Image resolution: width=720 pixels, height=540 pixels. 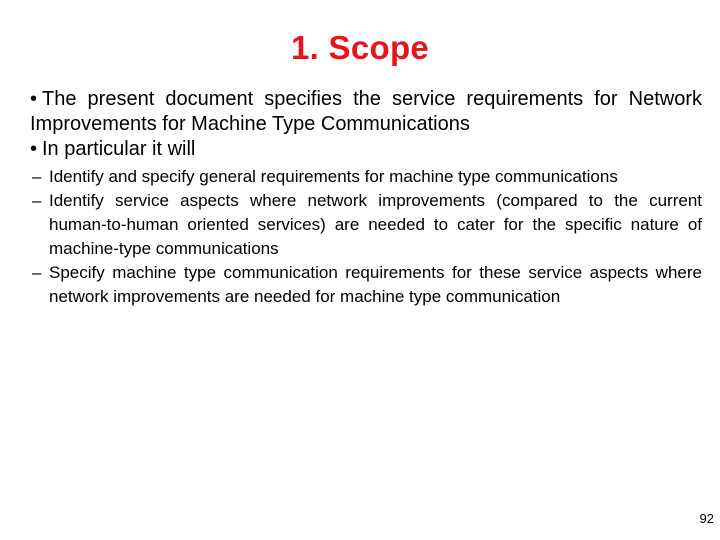 I want to click on slide-title: 1. Scope, so click(x=360, y=47).